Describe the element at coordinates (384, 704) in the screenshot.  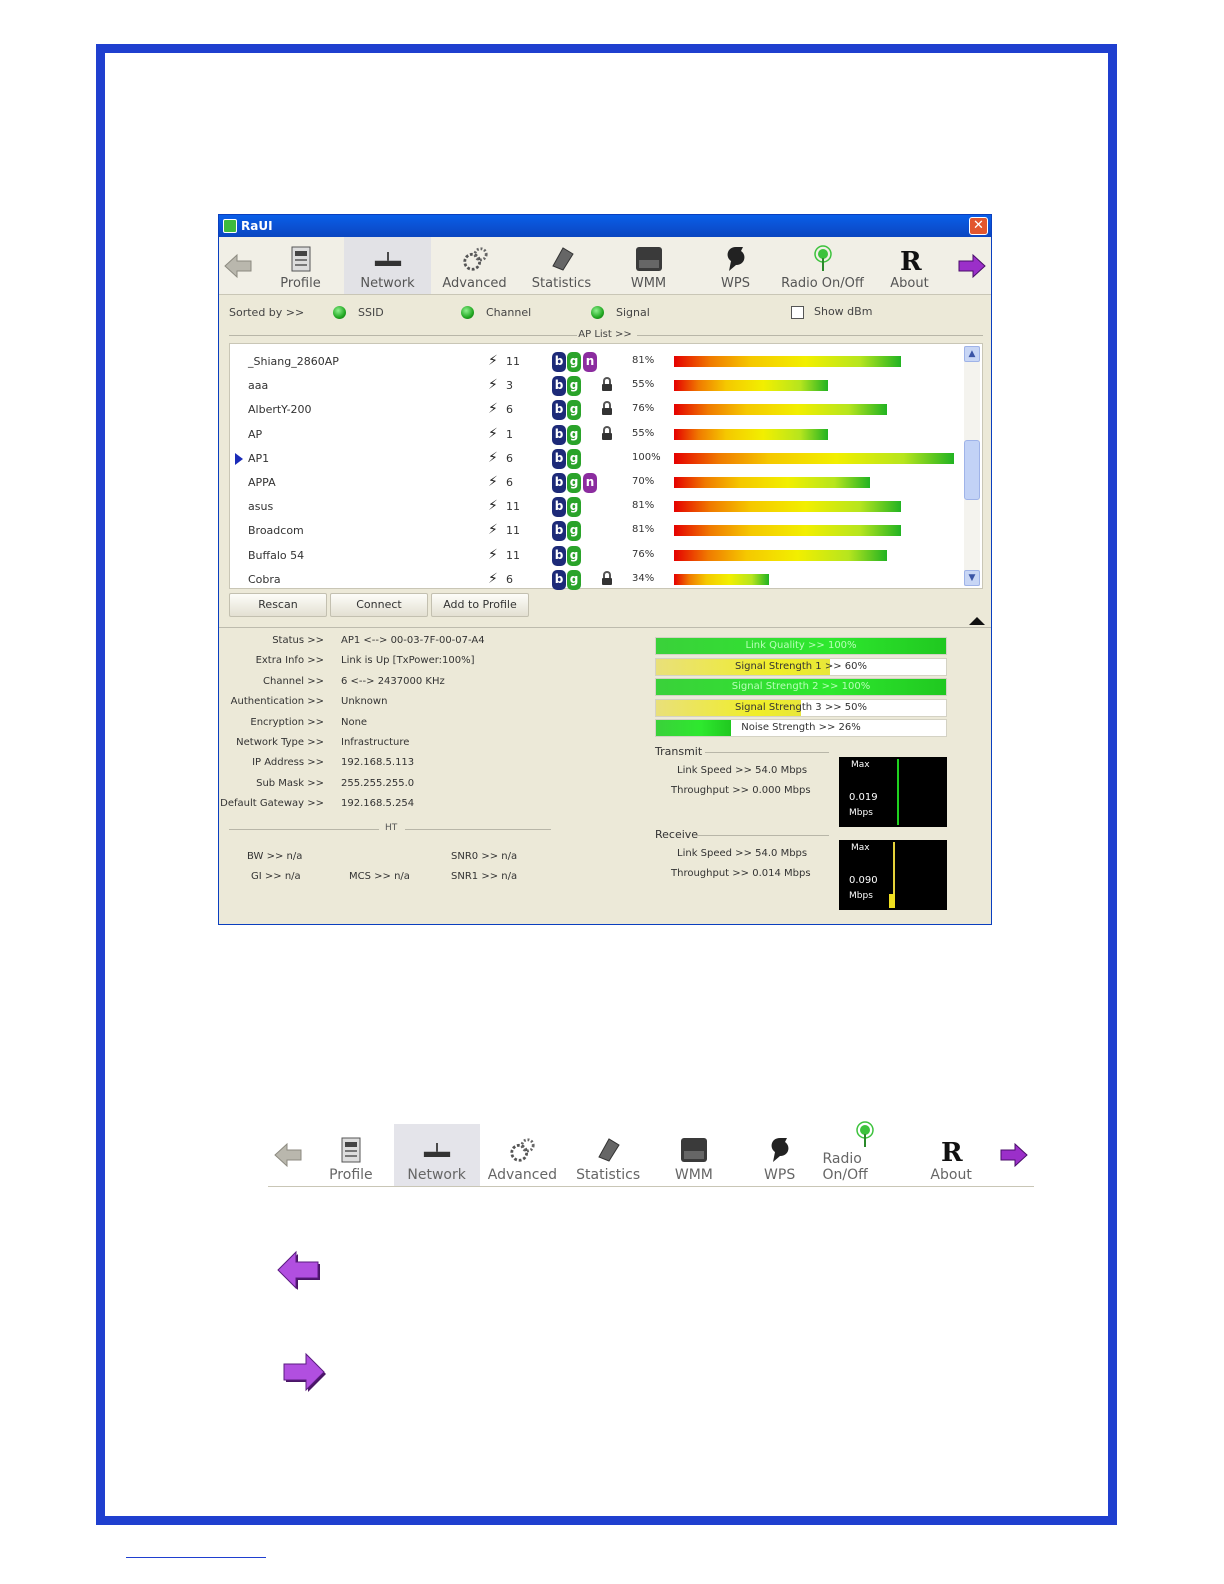
I see `status-row: Authentication >> Unknown` at that location.